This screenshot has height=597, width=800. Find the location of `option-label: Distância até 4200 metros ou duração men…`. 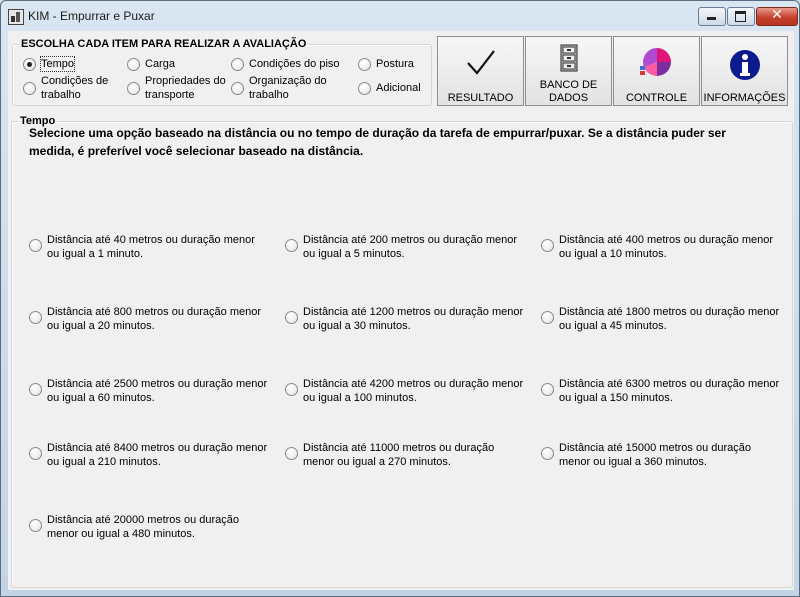

option-label: Distância até 4200 metros ou duração men… is located at coordinates (413, 391).